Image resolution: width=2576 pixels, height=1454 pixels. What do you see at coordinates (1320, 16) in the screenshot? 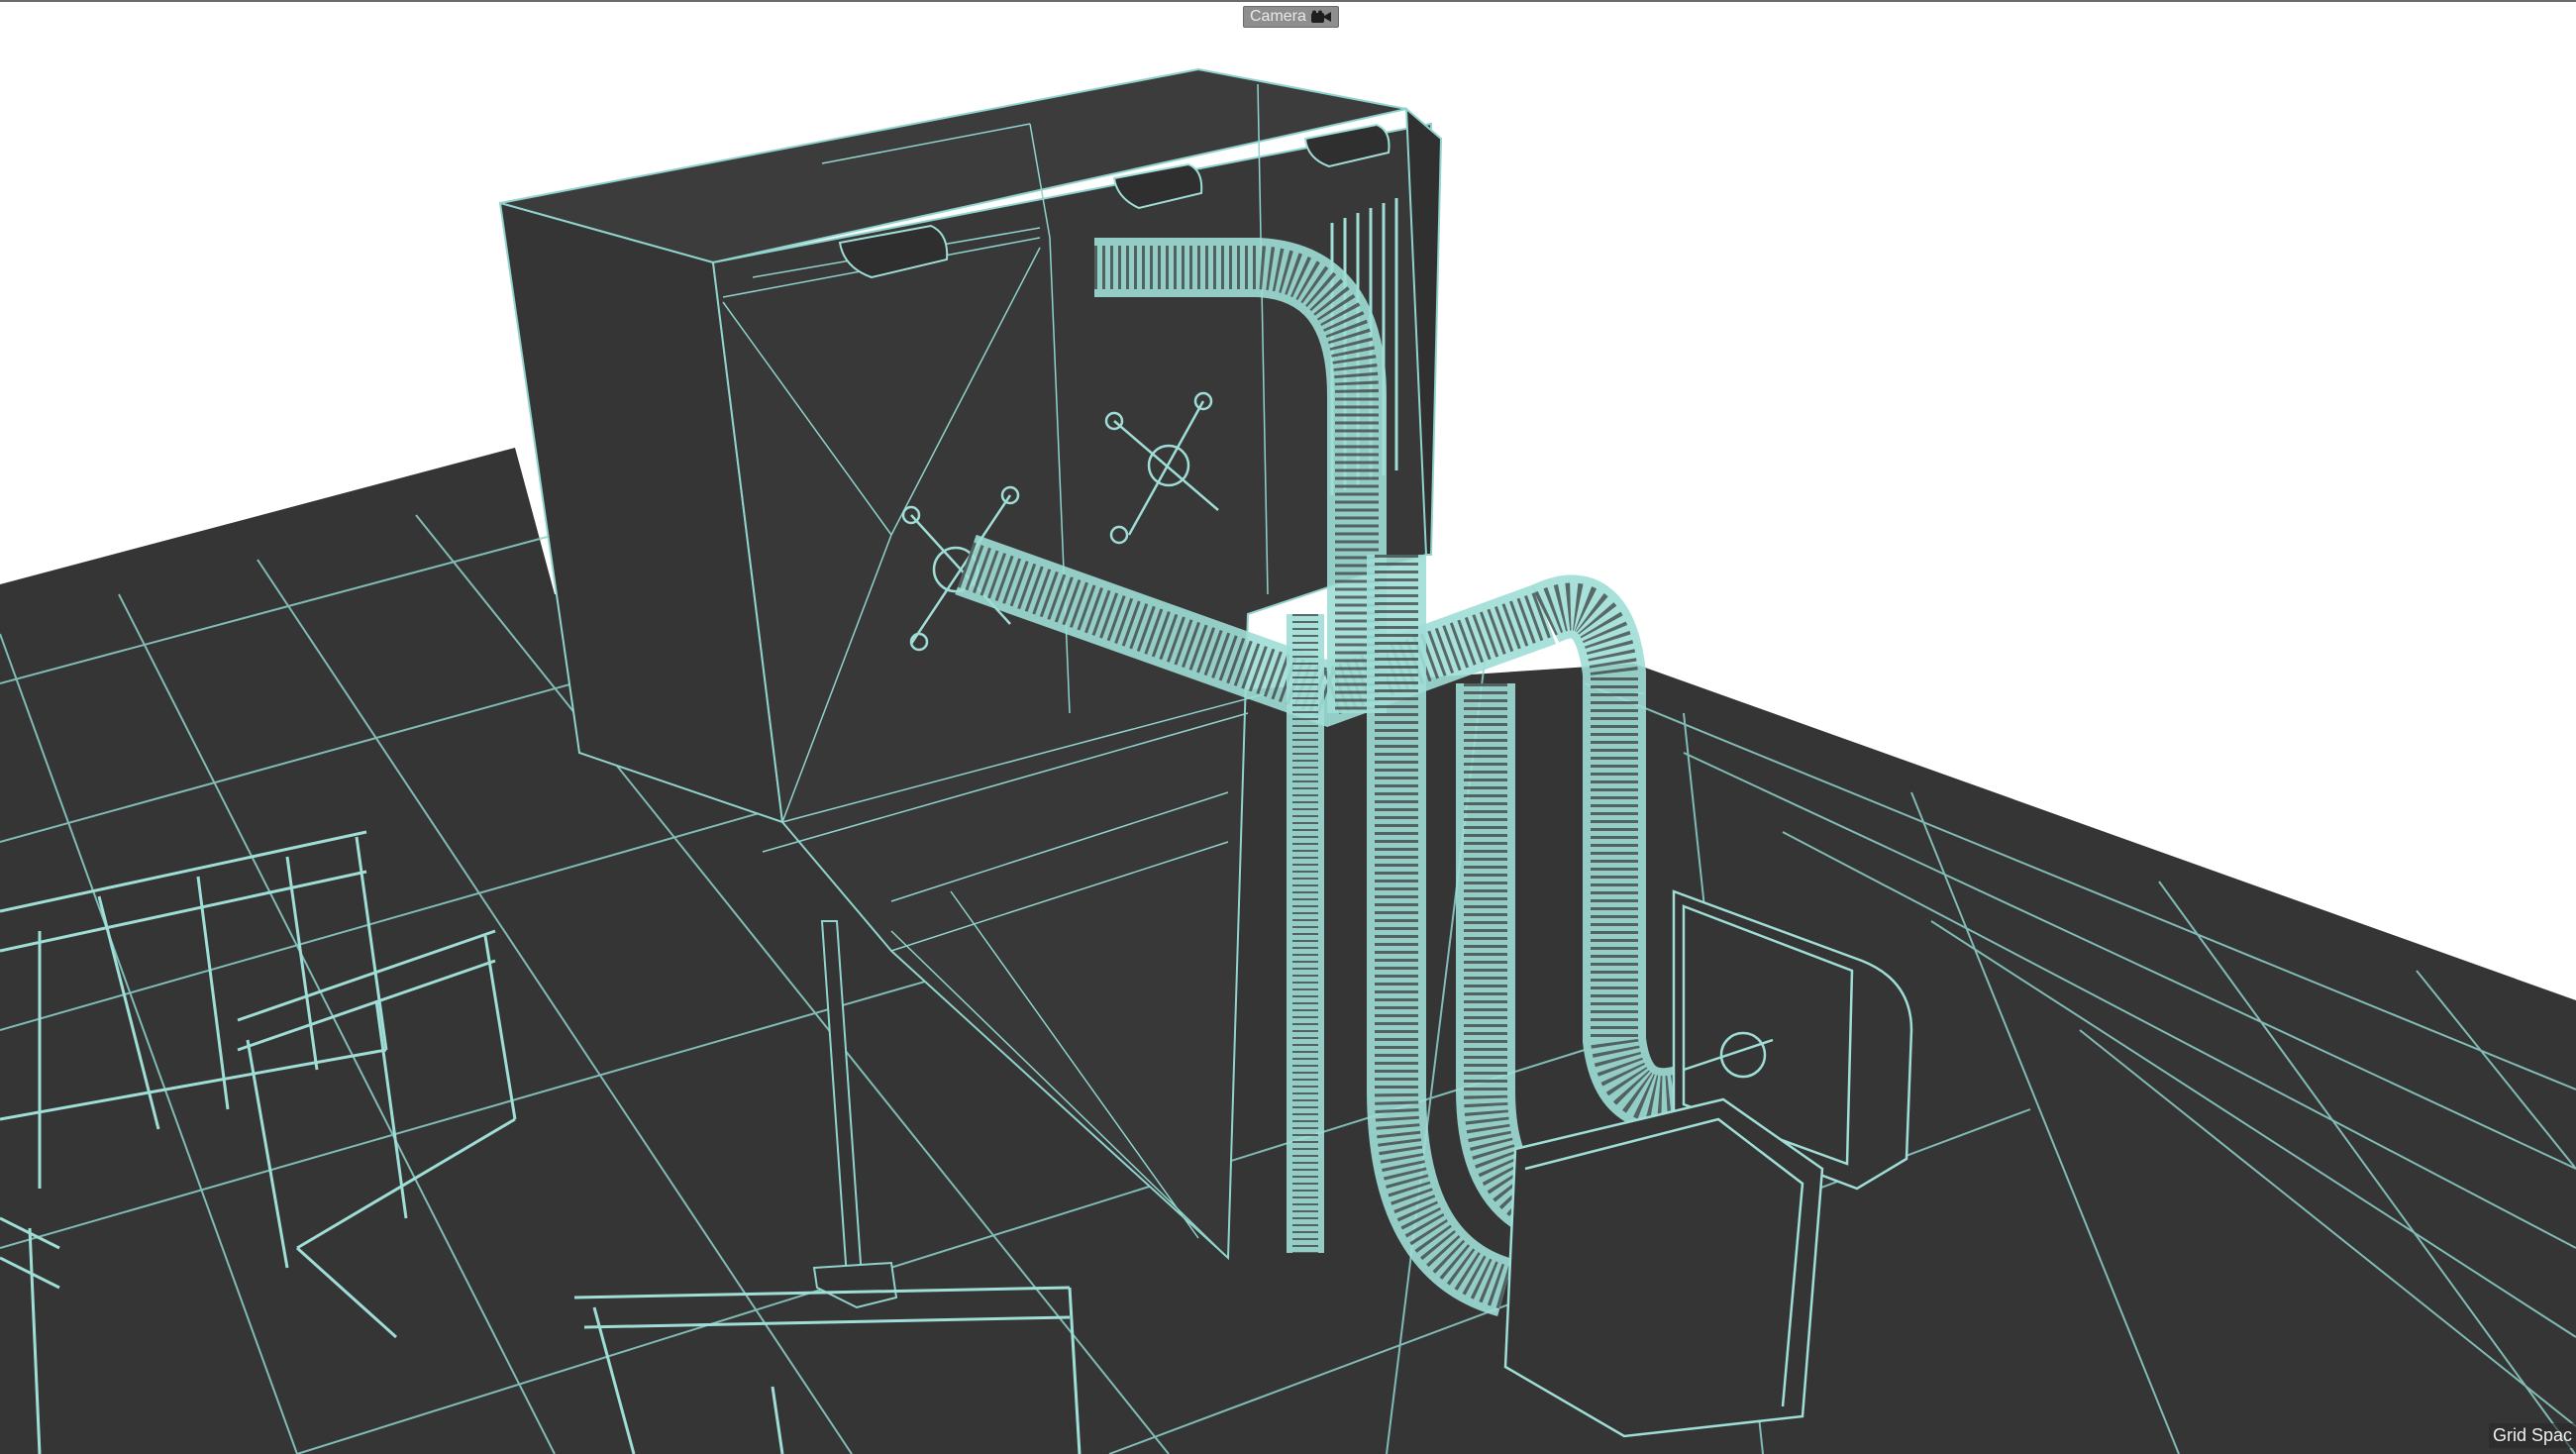
I see `camera-icon` at bounding box center [1320, 16].